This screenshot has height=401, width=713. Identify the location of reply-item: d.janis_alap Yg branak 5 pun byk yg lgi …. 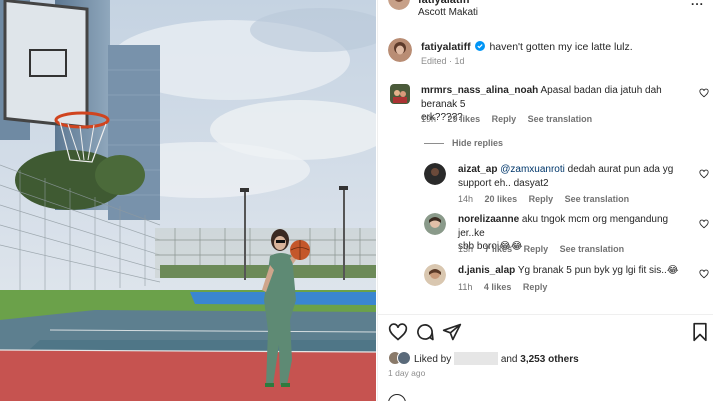
(566, 280).